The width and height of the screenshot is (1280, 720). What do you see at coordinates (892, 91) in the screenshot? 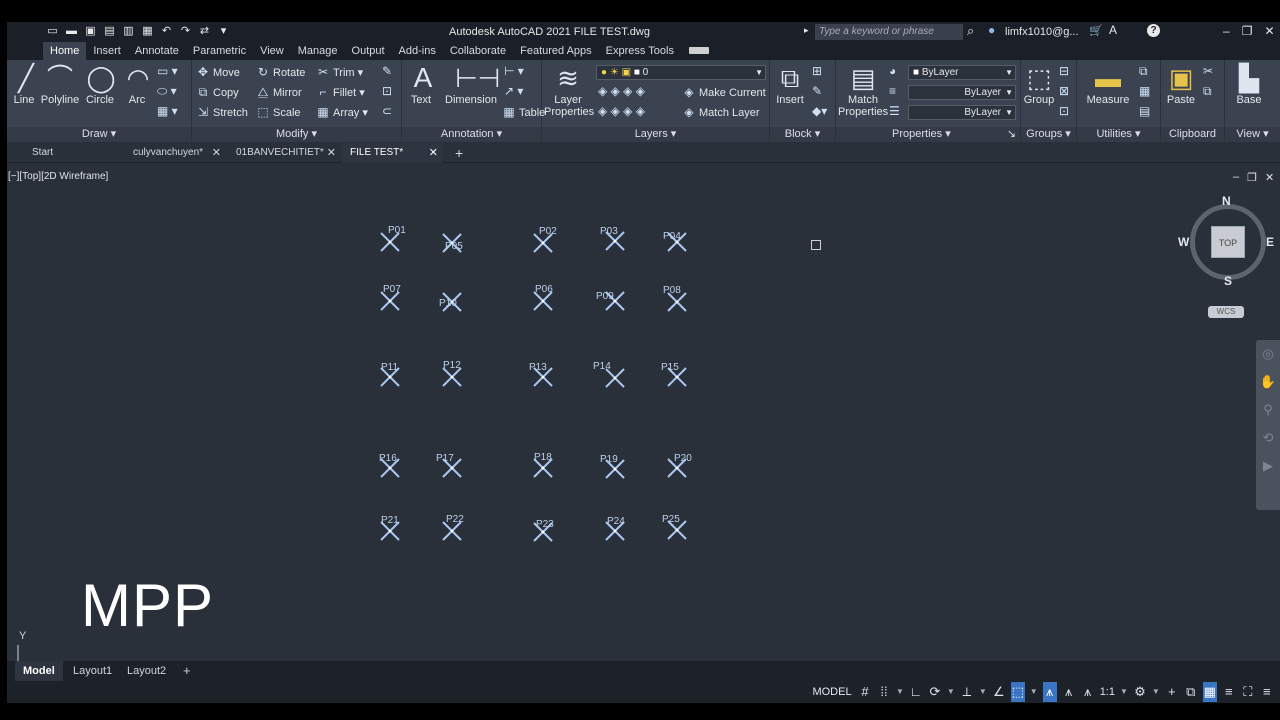
I see `linetype-icon: ≡` at bounding box center [892, 91].